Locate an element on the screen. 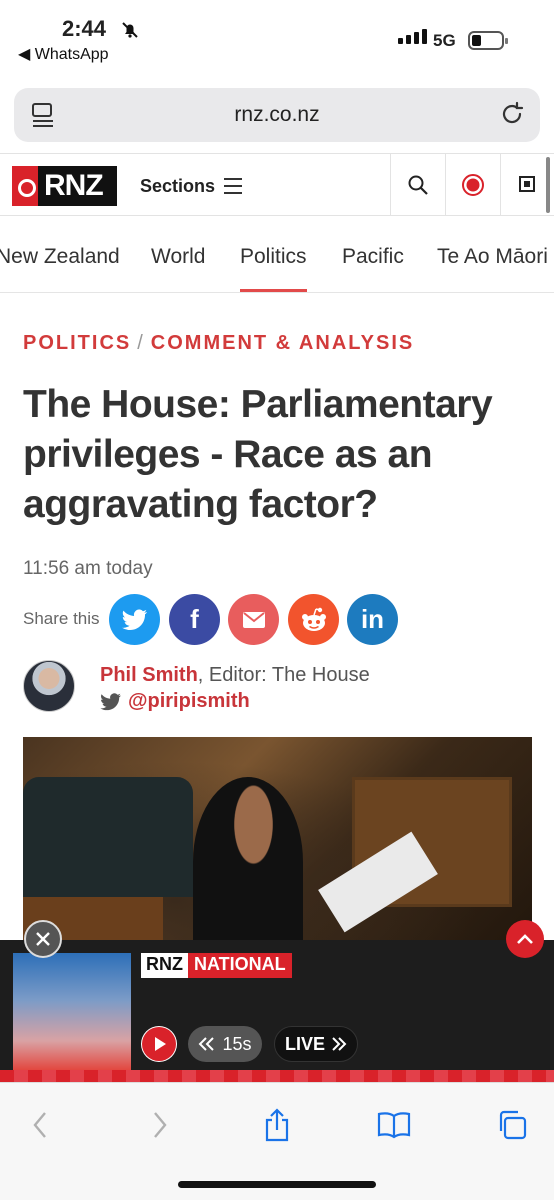  share-twitter-button is located at coordinates (134, 619).